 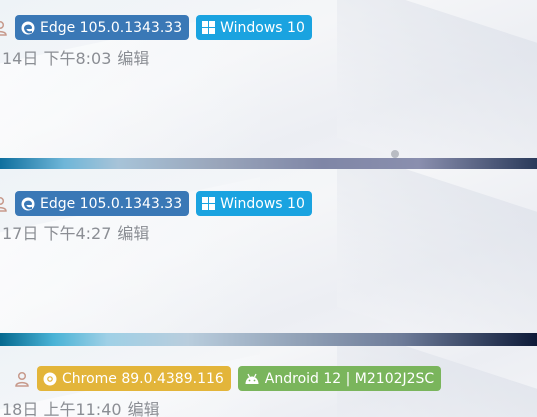 What do you see at coordinates (252, 378) in the screenshot?
I see `android-icon` at bounding box center [252, 378].